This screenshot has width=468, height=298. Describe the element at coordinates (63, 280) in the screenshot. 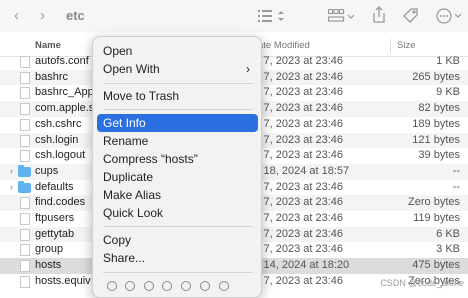

I see `file-name: hosts.equiv` at that location.